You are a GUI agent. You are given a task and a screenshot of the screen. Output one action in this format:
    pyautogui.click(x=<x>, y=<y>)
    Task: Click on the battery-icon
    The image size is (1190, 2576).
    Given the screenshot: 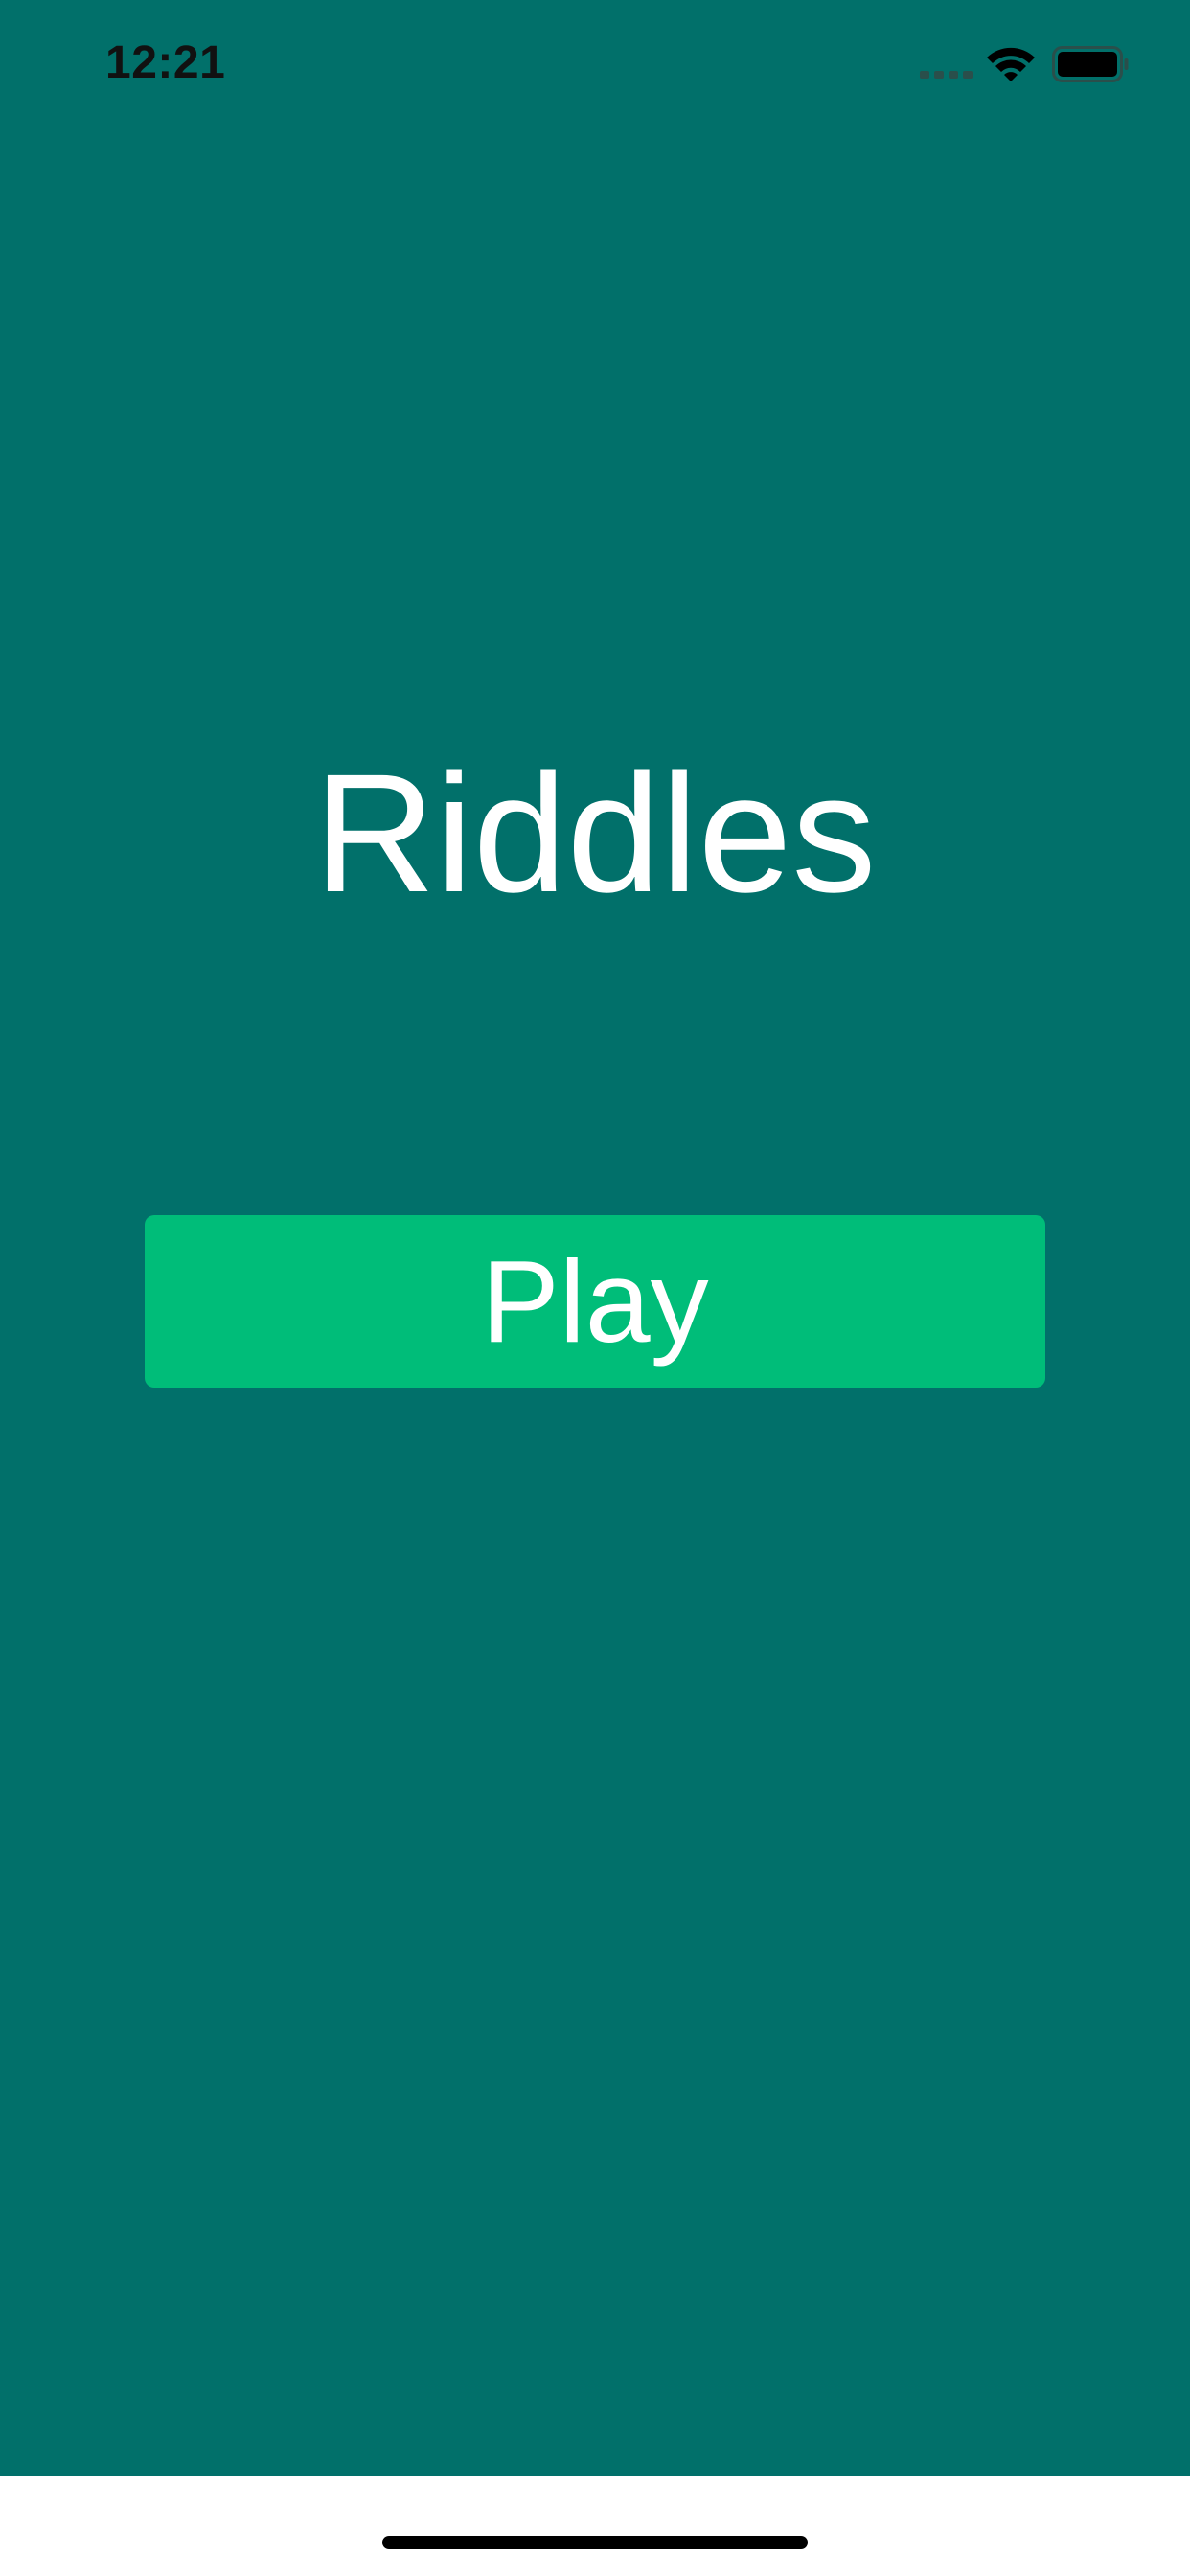 What is the action you would take?
    pyautogui.click(x=1091, y=64)
    